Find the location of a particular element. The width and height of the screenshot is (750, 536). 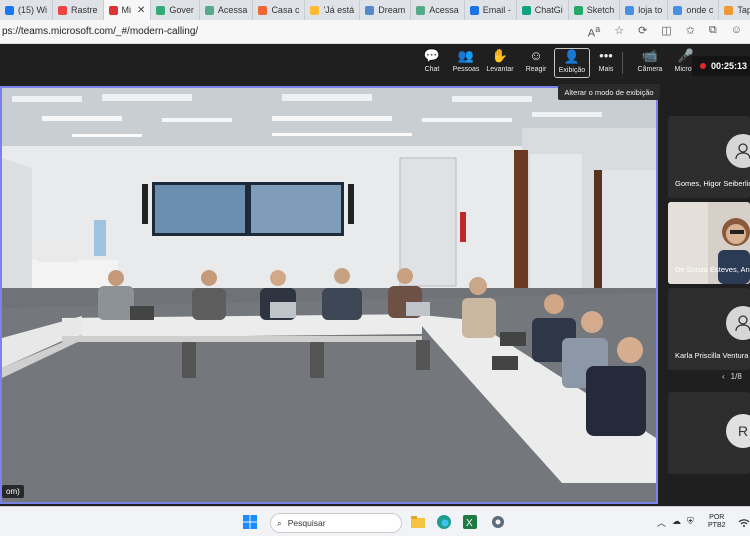

page-indicator: 1/8 is located at coordinates (736, 376).